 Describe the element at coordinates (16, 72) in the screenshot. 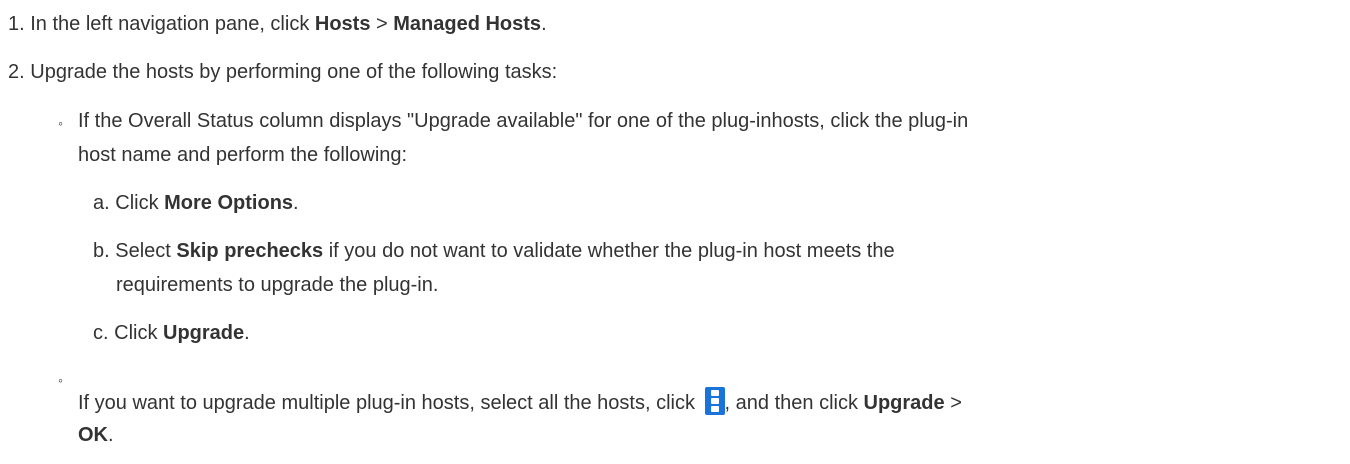

I see `step-number: 2.` at that location.